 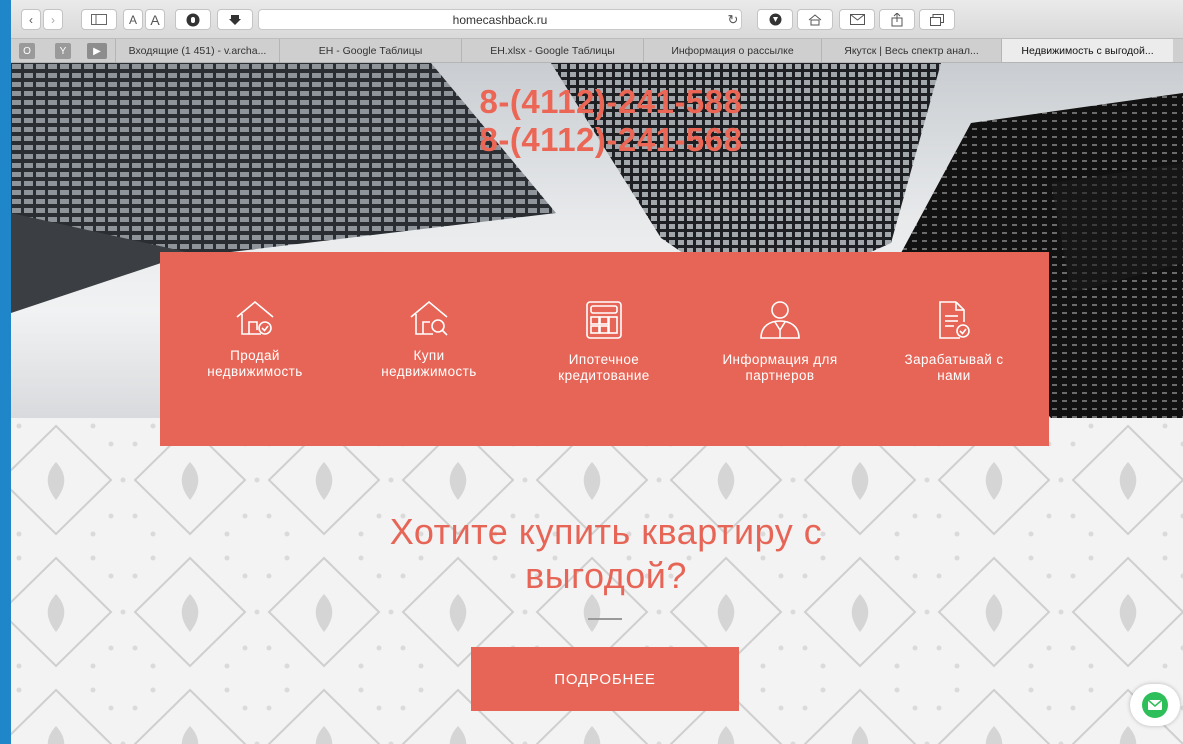 I want to click on more-details-button: ПОДРОБНЕЕ, so click(x=605, y=679).